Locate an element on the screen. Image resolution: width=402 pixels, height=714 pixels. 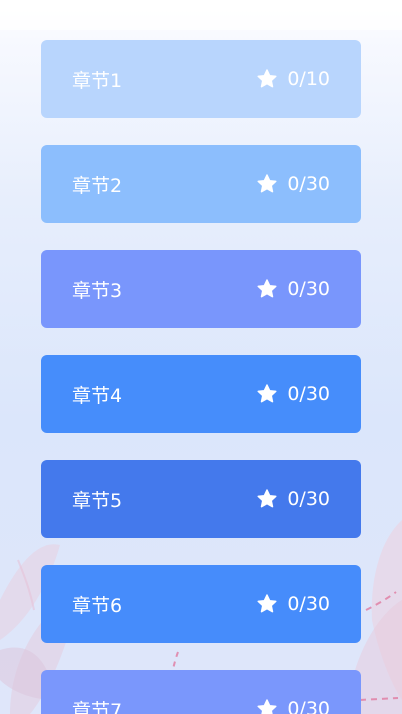
chapter-name: 章节2 is located at coordinates (97, 185).